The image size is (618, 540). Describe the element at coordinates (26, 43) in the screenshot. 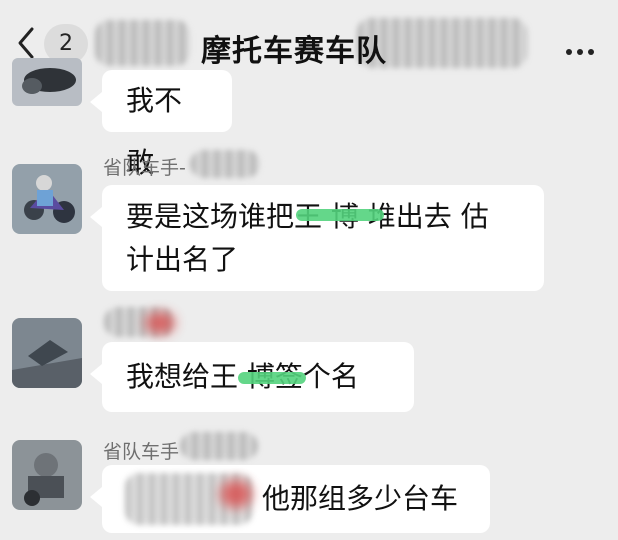

I see `chevron-left-icon` at that location.